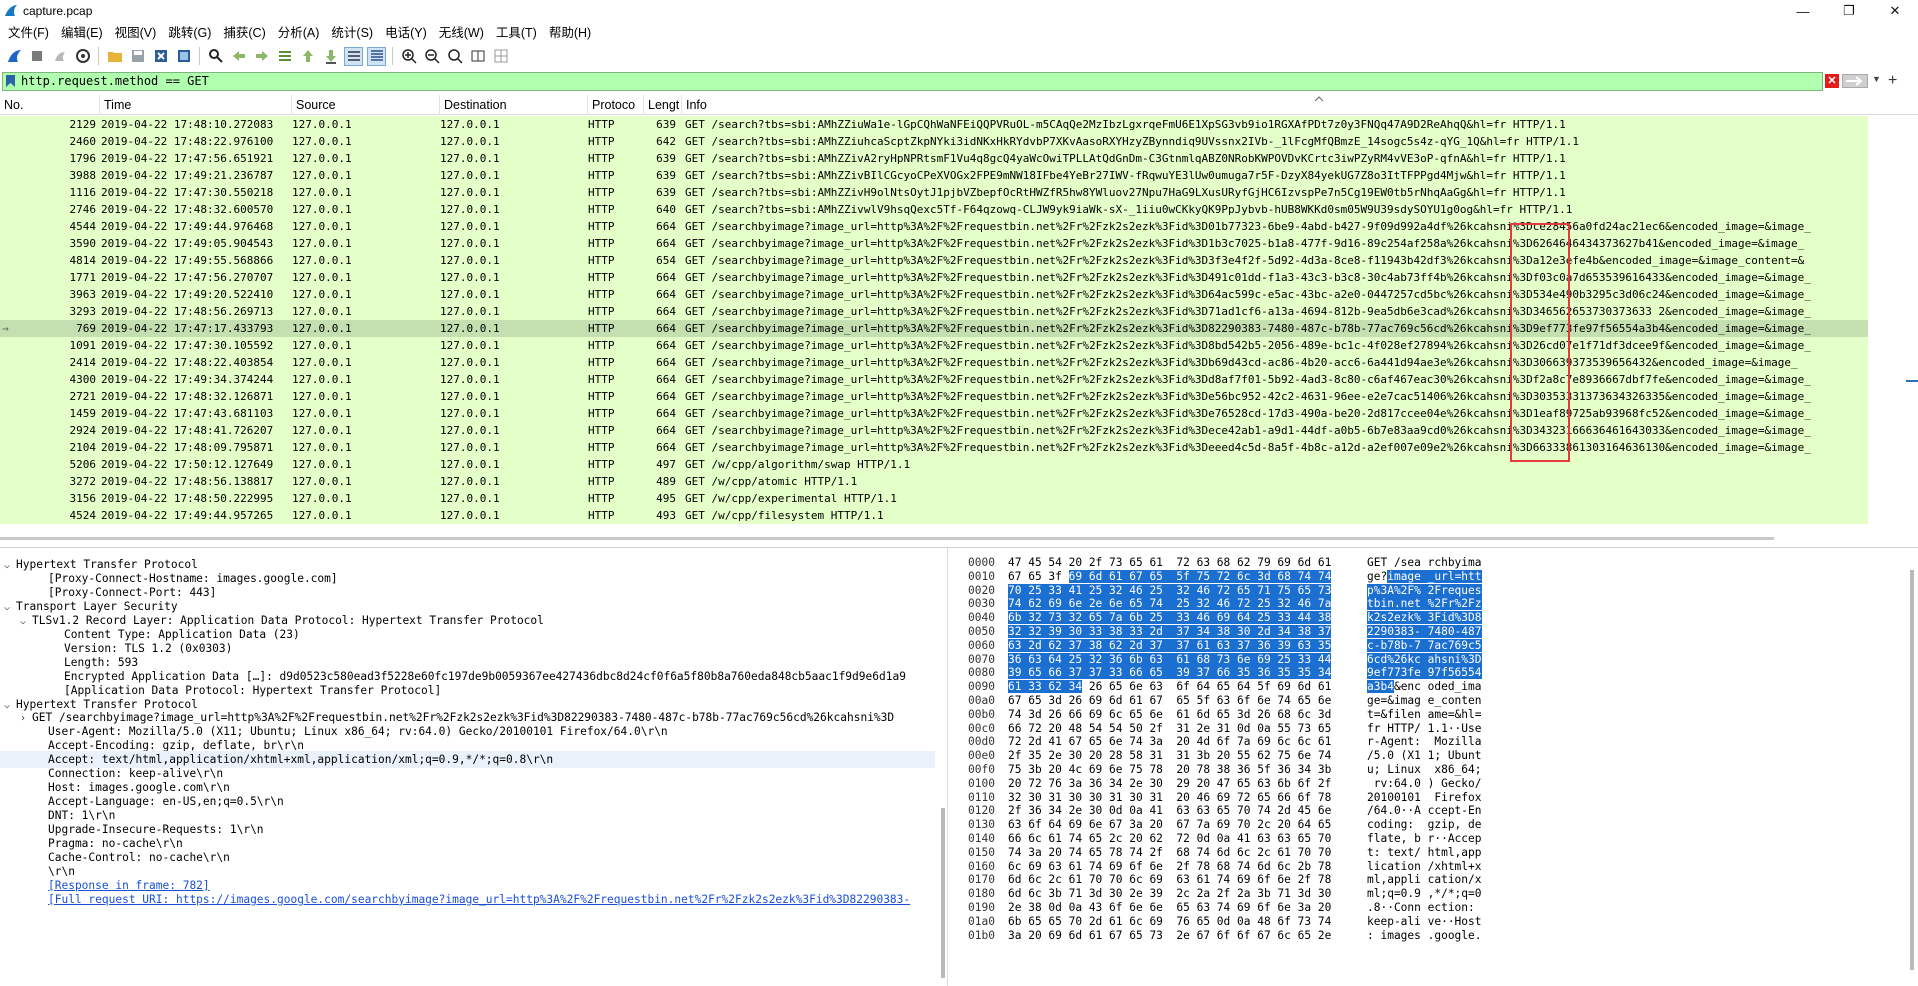  Describe the element at coordinates (189, 33) in the screenshot. I see `menu-item-3: 跳转(G)` at that location.